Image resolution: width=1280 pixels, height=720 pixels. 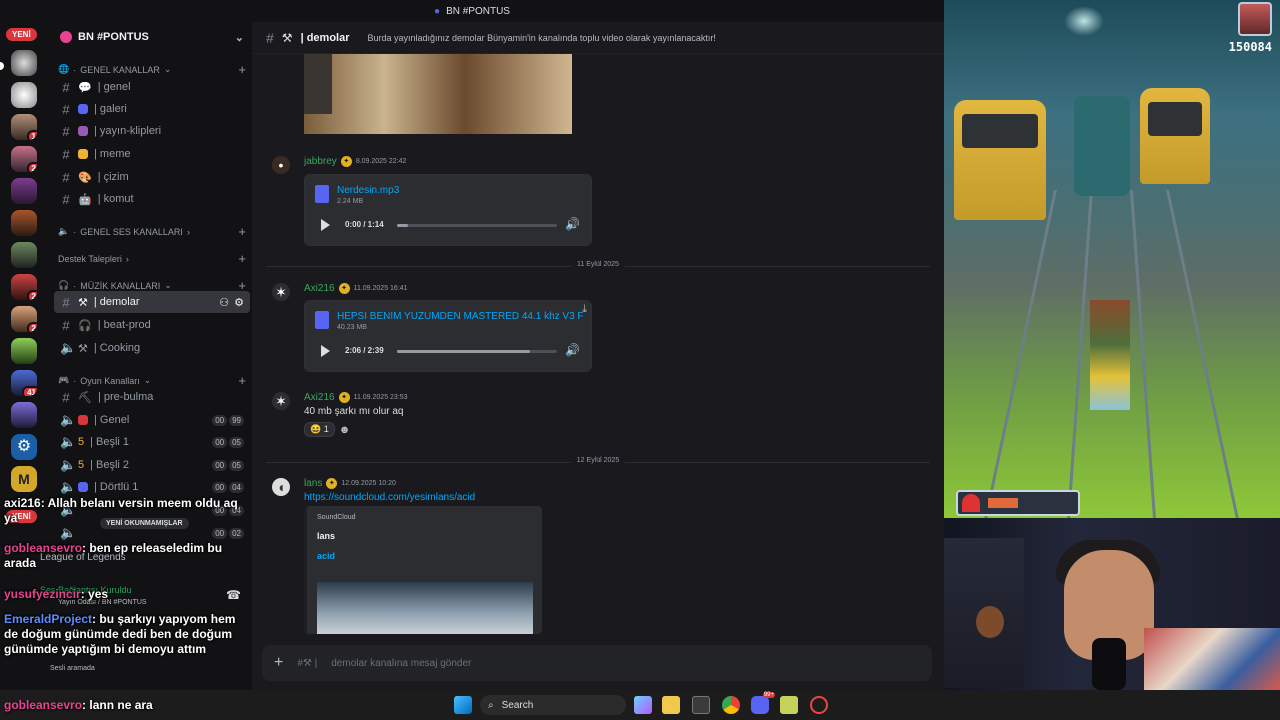 What do you see at coordinates (345, 430) in the screenshot?
I see `add-reaction-icon: ☻` at bounding box center [345, 430].